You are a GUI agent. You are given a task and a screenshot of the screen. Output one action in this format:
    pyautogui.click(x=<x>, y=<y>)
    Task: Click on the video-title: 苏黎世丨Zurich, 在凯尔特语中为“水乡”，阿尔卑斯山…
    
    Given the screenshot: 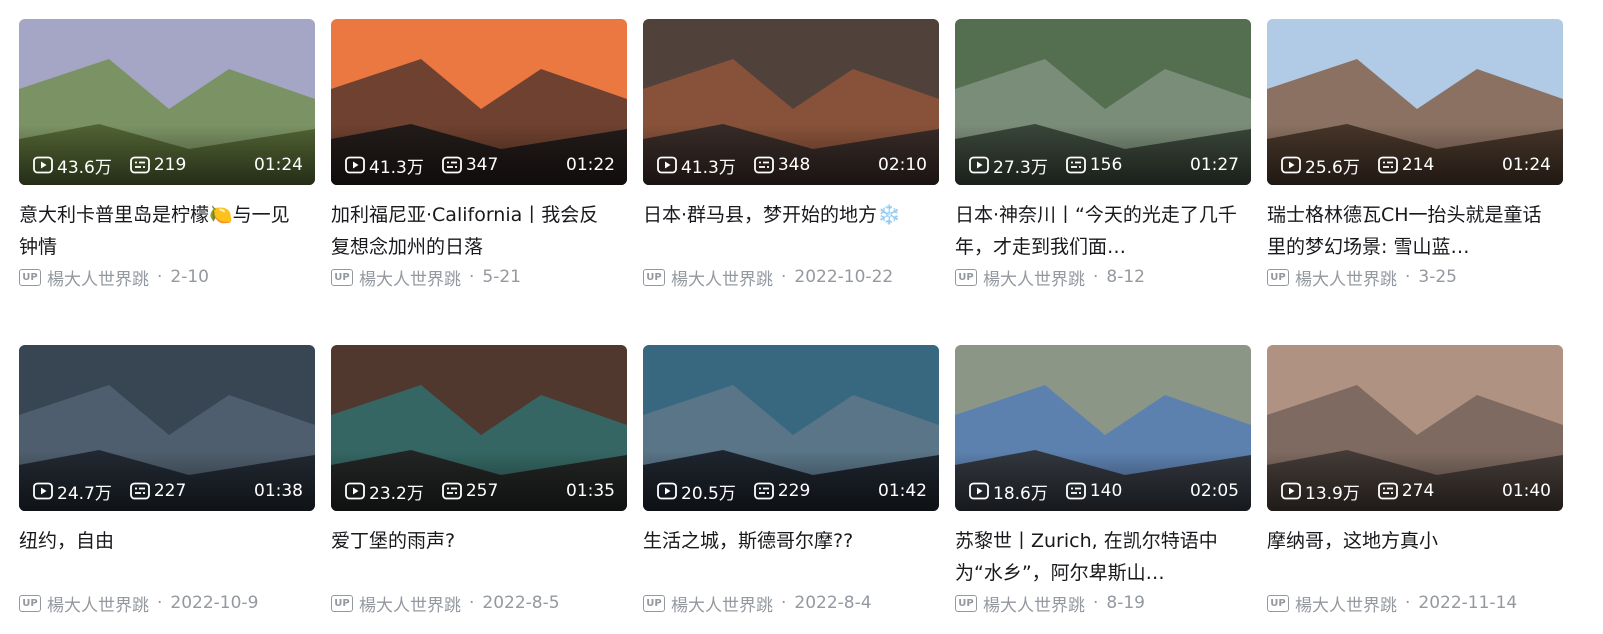 What is the action you would take?
    pyautogui.click(x=1103, y=557)
    